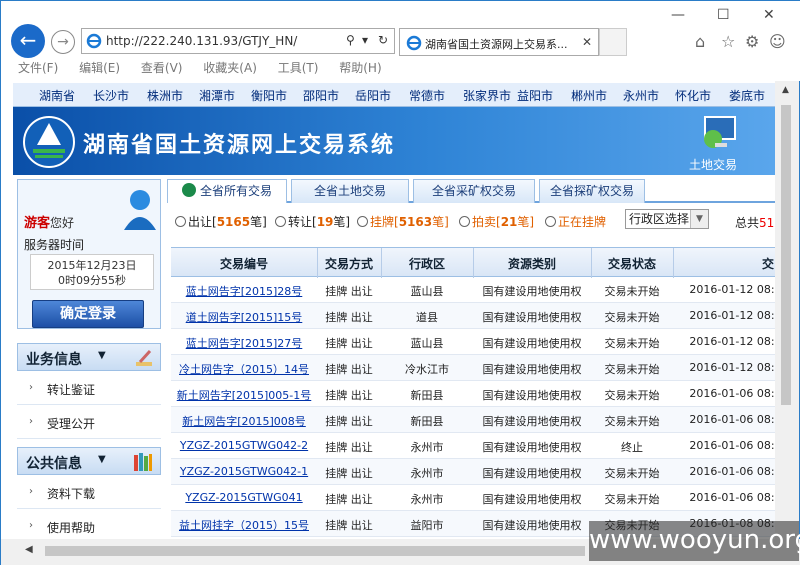  I want to click on scroll-up-icon: ▲, so click(785, 90).